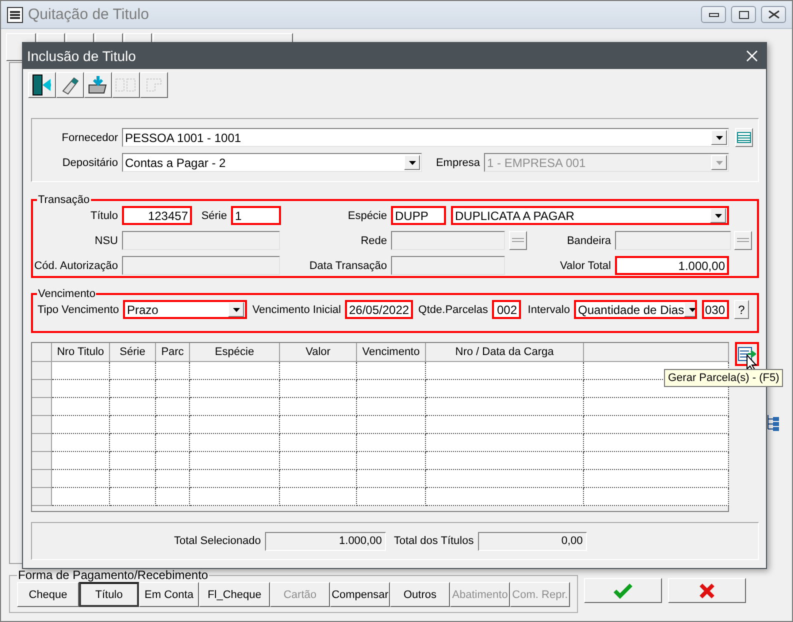 The height and width of the screenshot is (622, 793). I want to click on dropdown: Contas a Pagar - 2, so click(272, 162).